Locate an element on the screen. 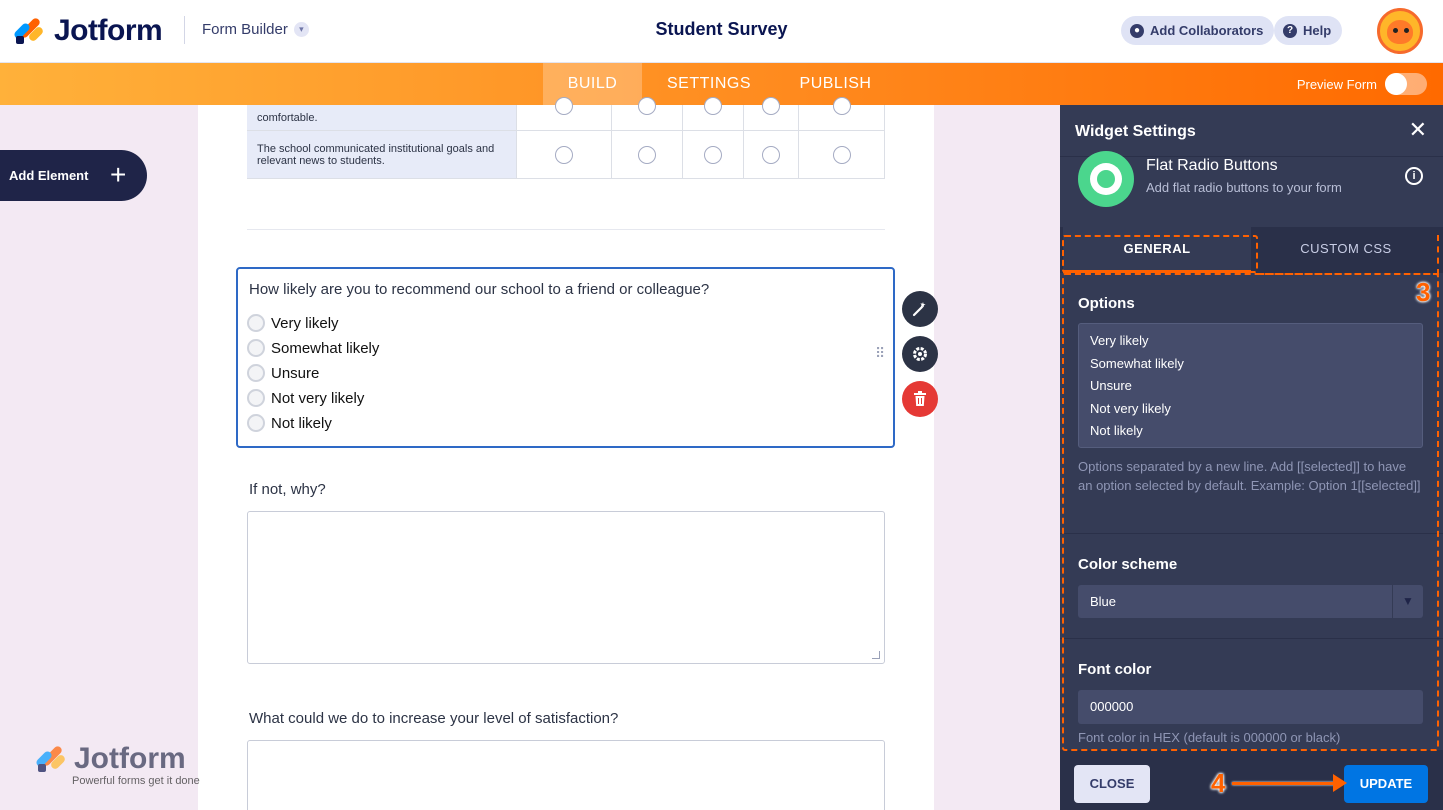 The image size is (1443, 810). question-label: If not, why? is located at coordinates (287, 489).